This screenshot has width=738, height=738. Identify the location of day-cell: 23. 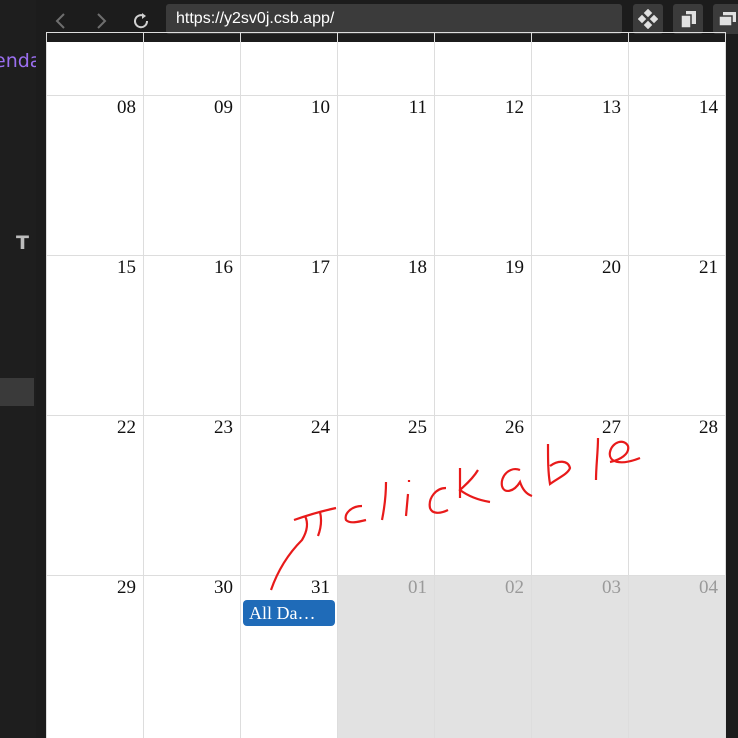
(191, 495).